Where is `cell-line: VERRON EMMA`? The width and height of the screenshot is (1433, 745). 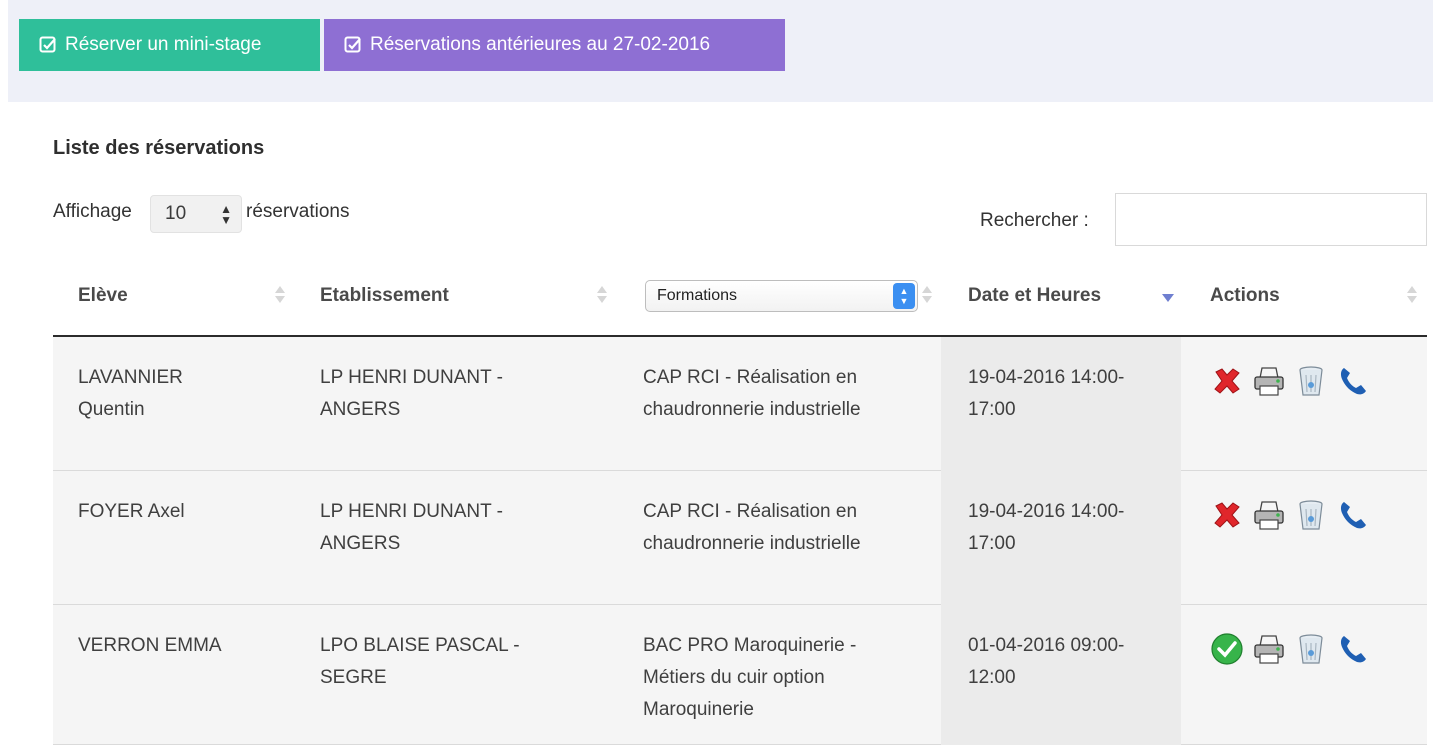 cell-line: VERRON EMMA is located at coordinates (150, 645).